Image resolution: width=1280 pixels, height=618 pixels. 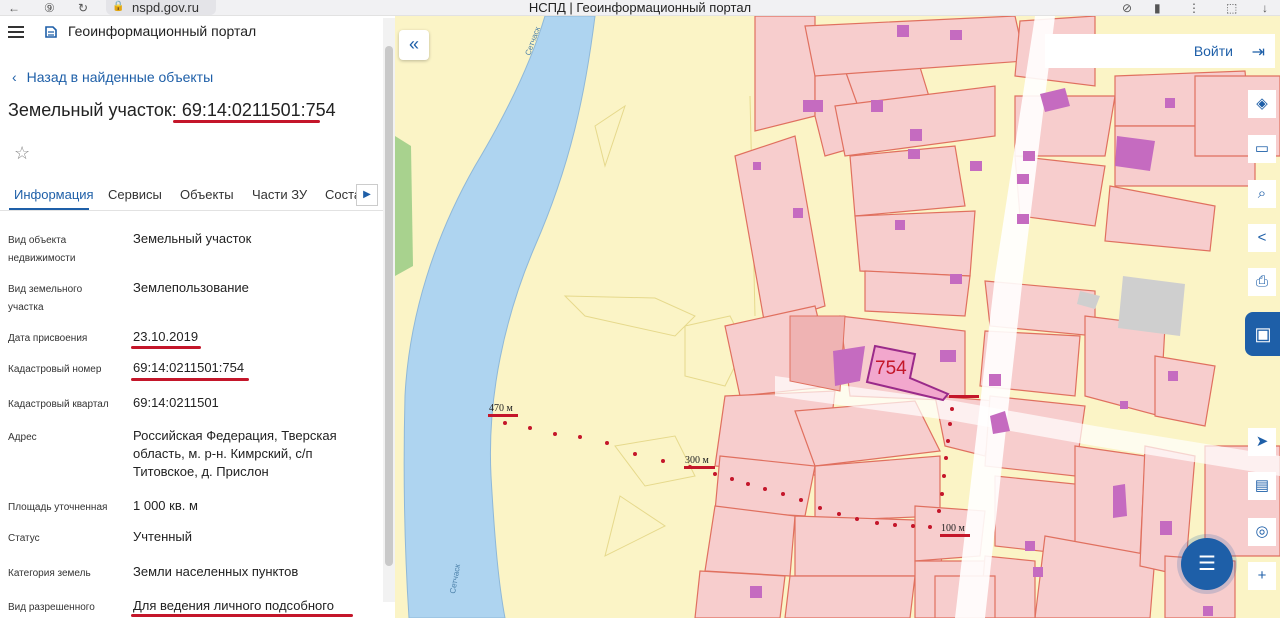 What do you see at coordinates (51, 32) in the screenshot?
I see `logo-icon` at bounding box center [51, 32].